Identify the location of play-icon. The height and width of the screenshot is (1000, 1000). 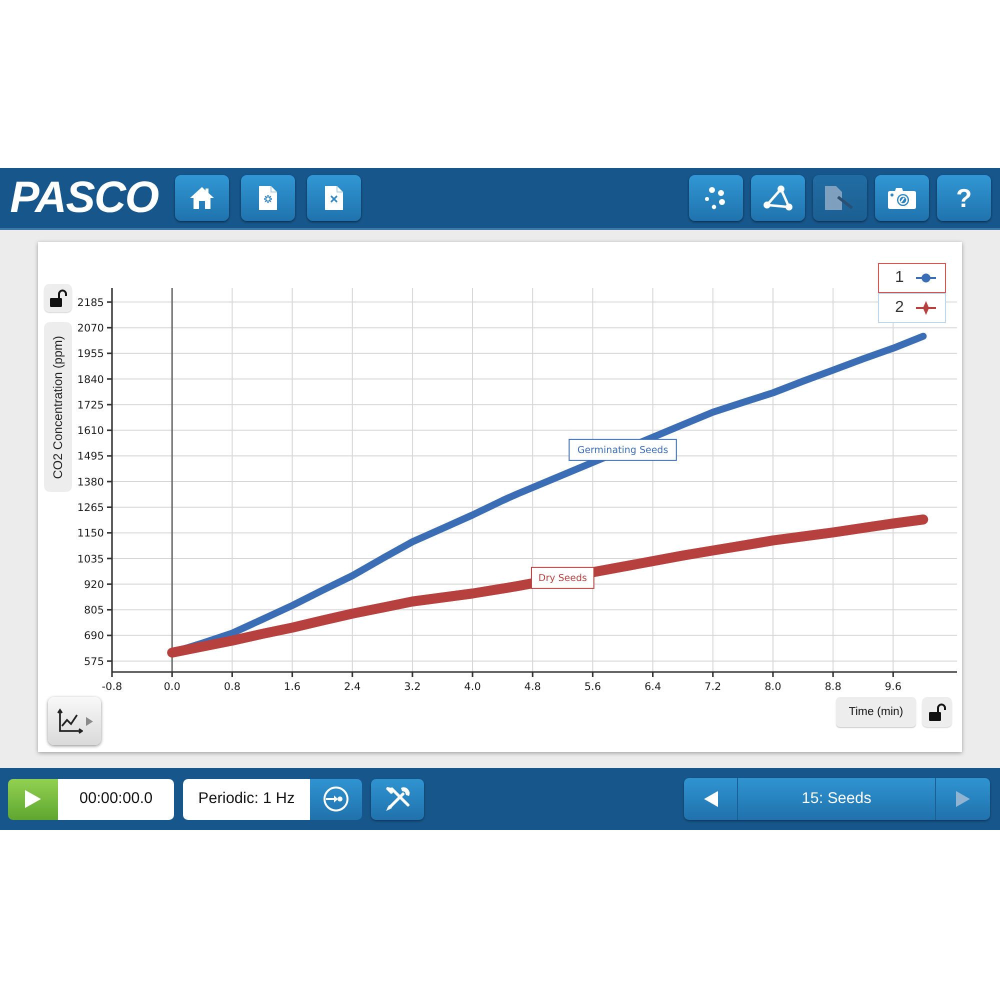
(33, 799).